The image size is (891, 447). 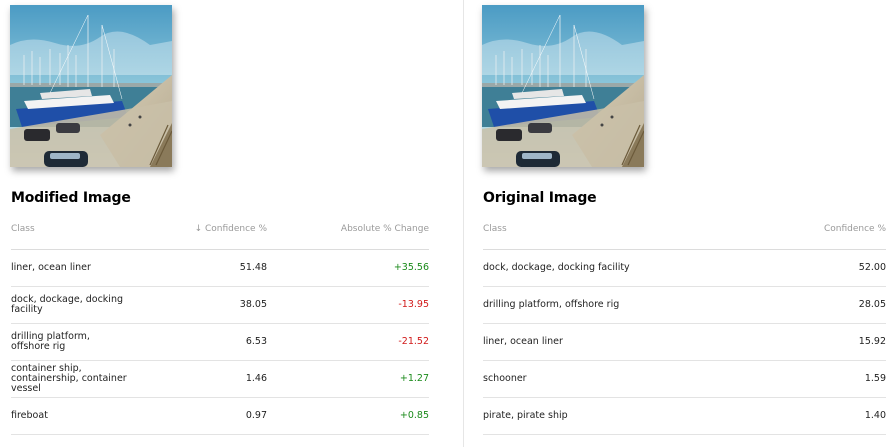 I want to click on table-row: liner, ocean liner 15.92, so click(x=684, y=342).